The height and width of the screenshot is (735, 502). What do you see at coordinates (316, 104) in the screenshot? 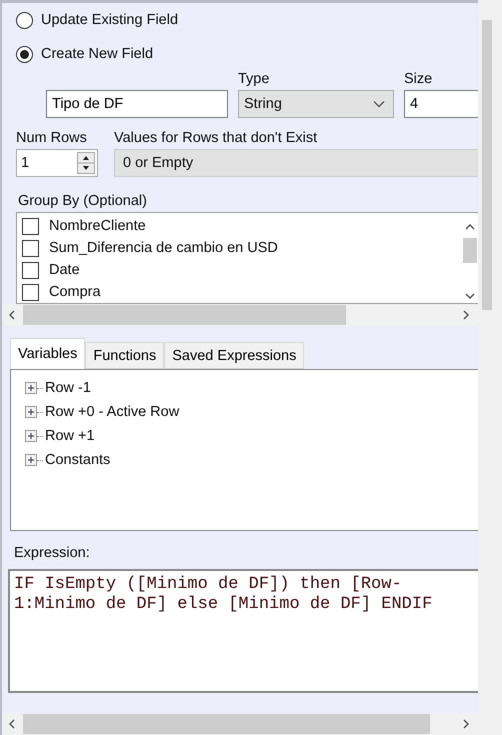
I see `type-dropdown: String` at bounding box center [316, 104].